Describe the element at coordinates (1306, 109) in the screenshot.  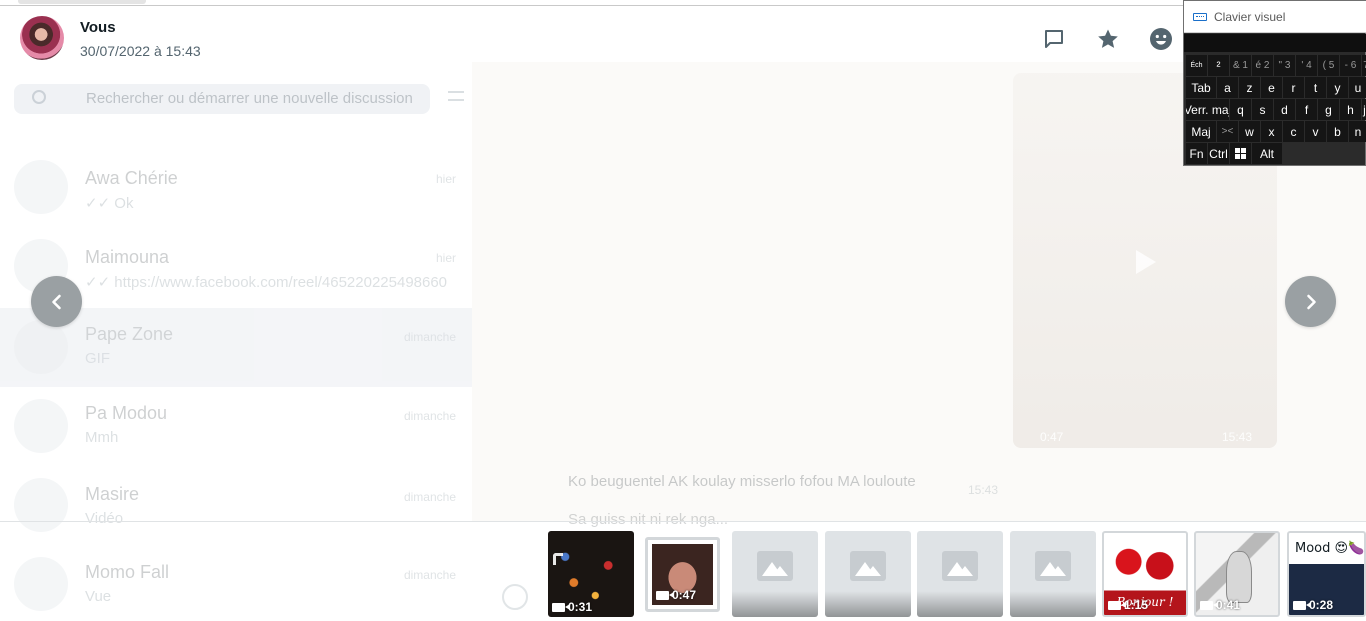
I see `key-f: f` at that location.